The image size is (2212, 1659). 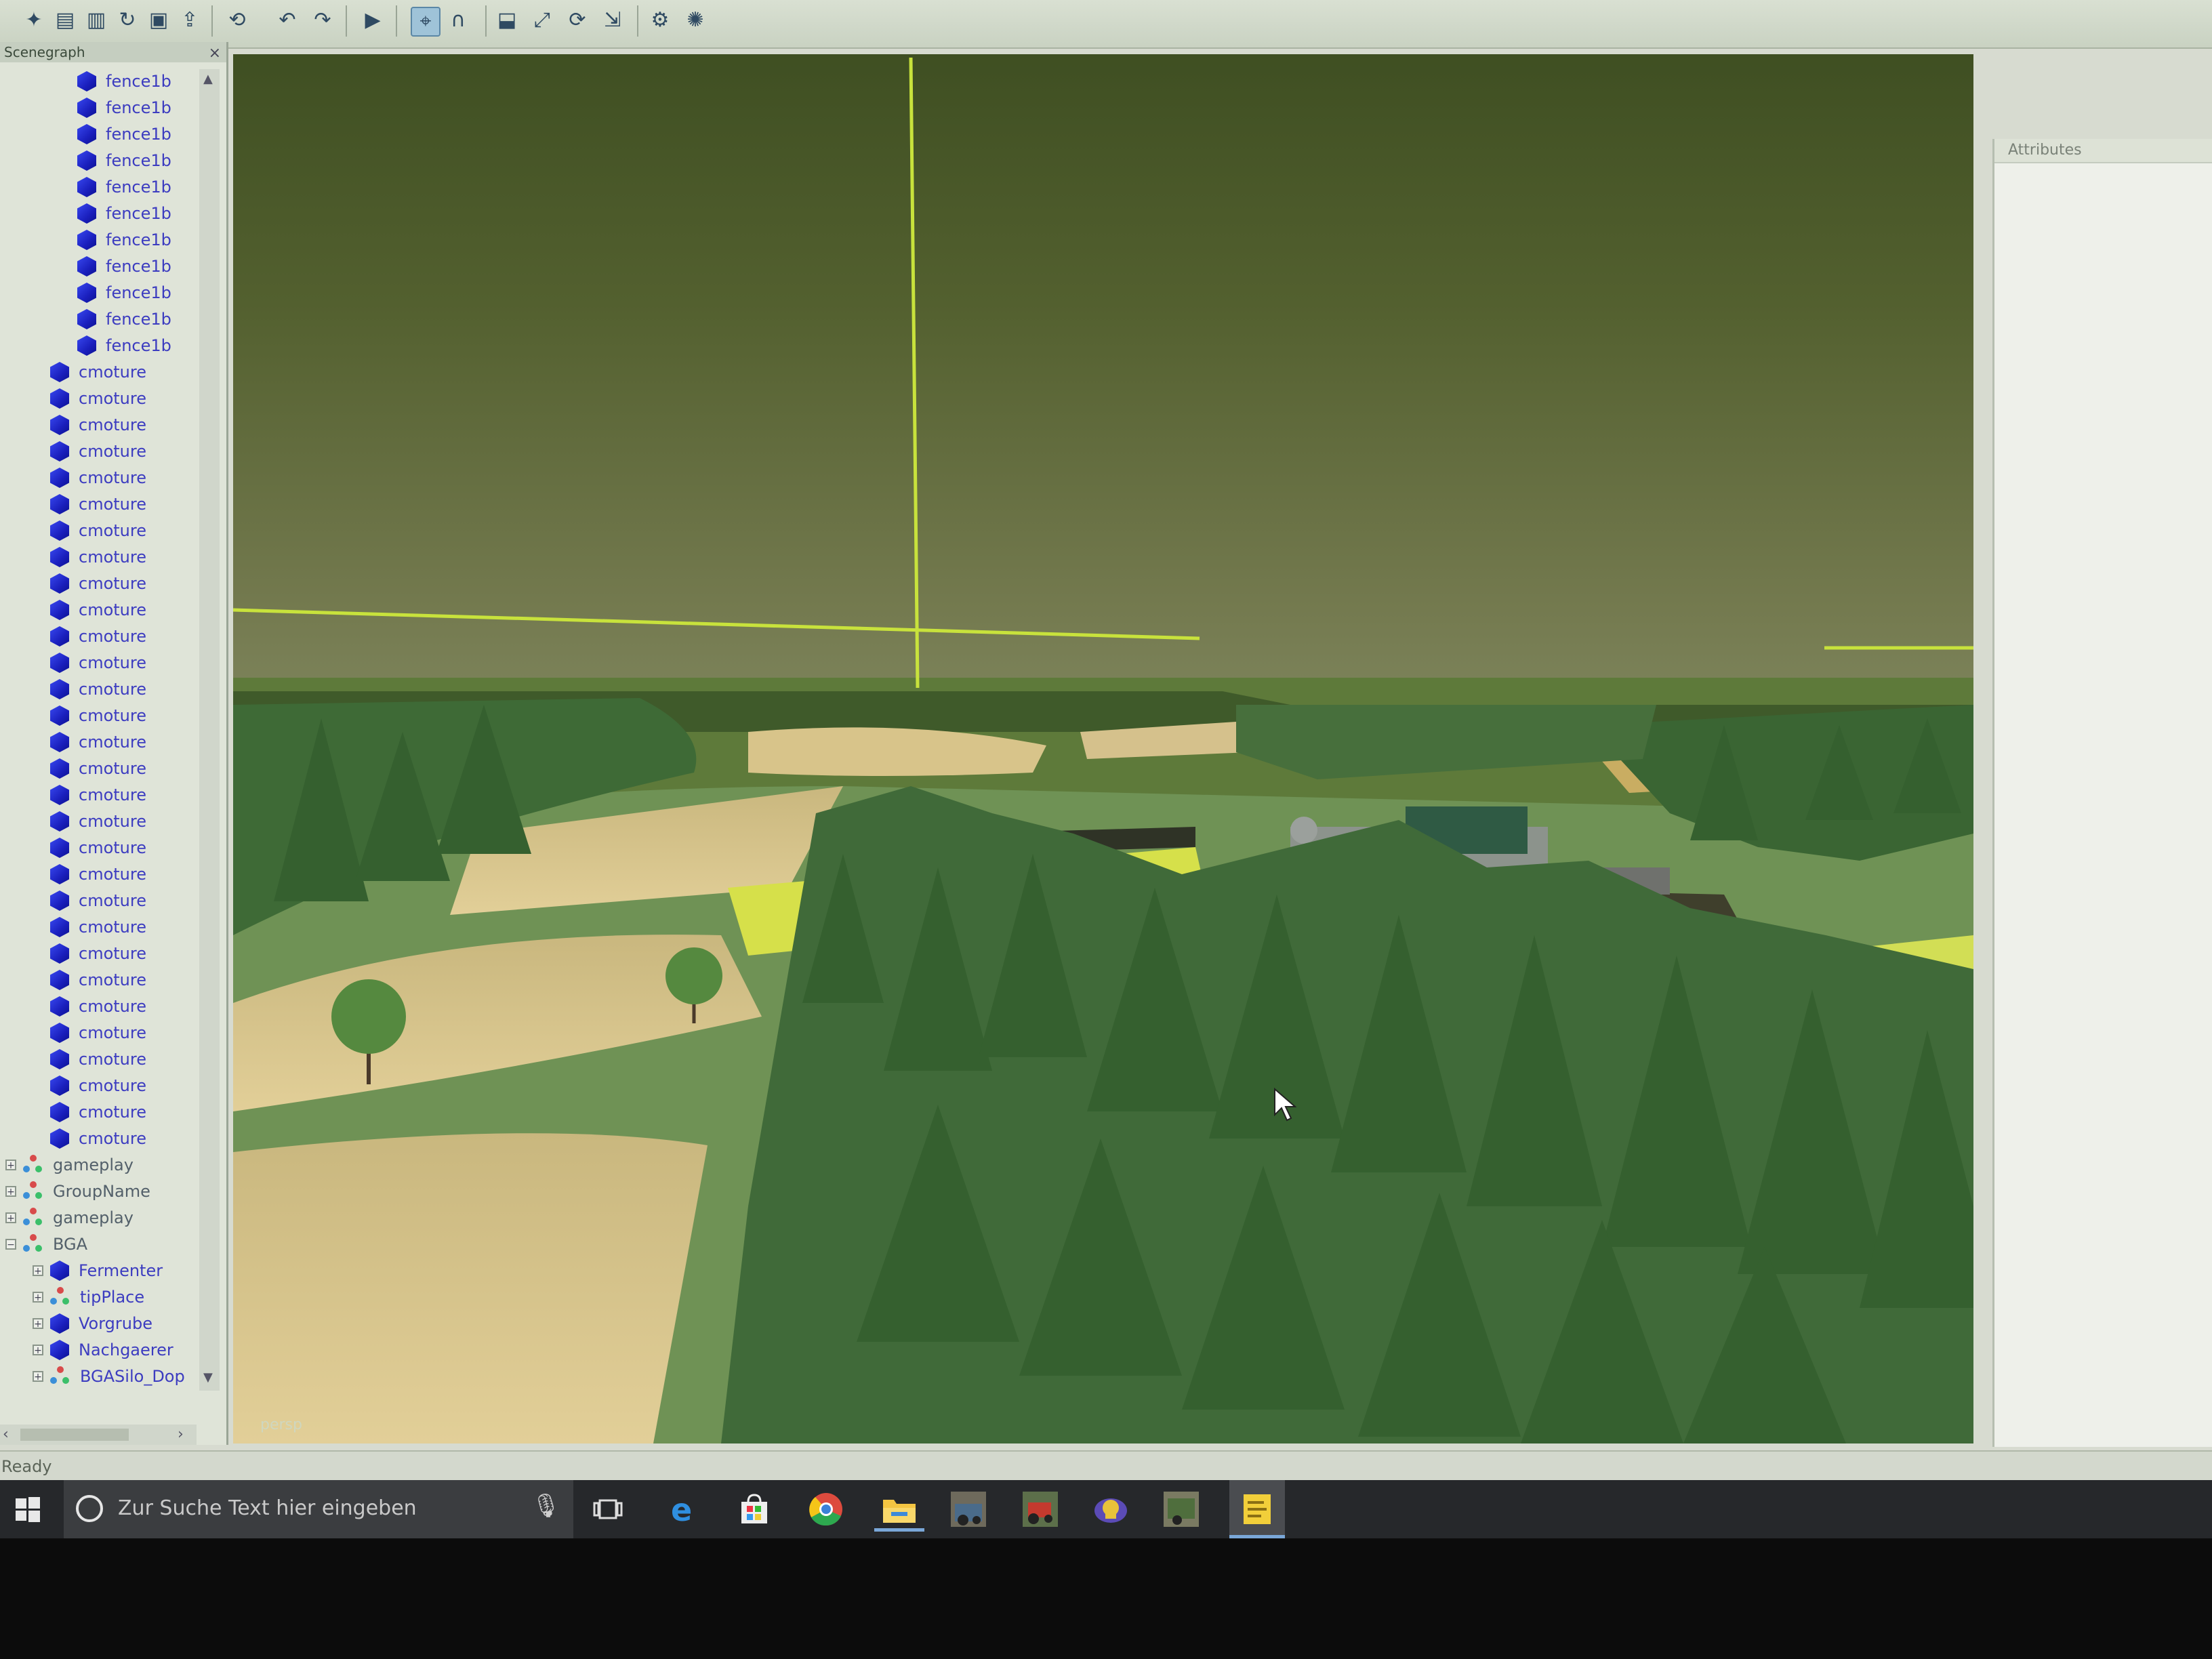 I want to click on magnet-tool-icon: ∩, so click(x=459, y=20).